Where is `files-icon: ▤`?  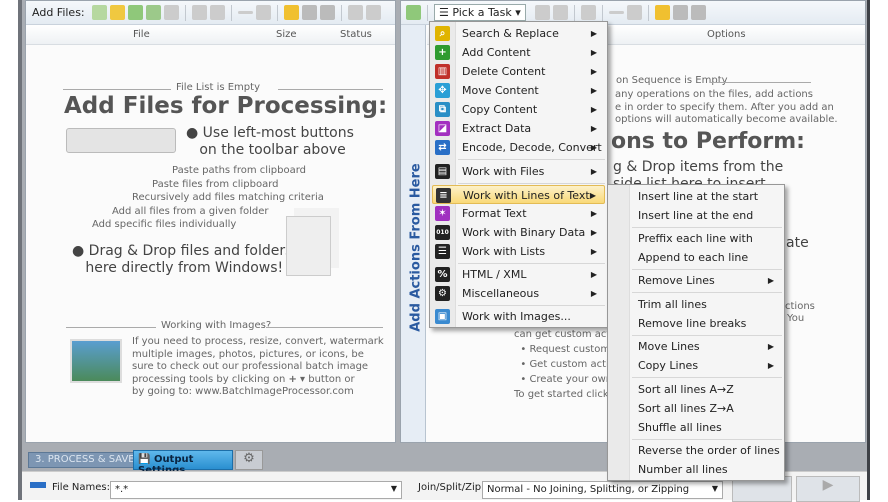
files-icon: ▤ is located at coordinates (442, 171).